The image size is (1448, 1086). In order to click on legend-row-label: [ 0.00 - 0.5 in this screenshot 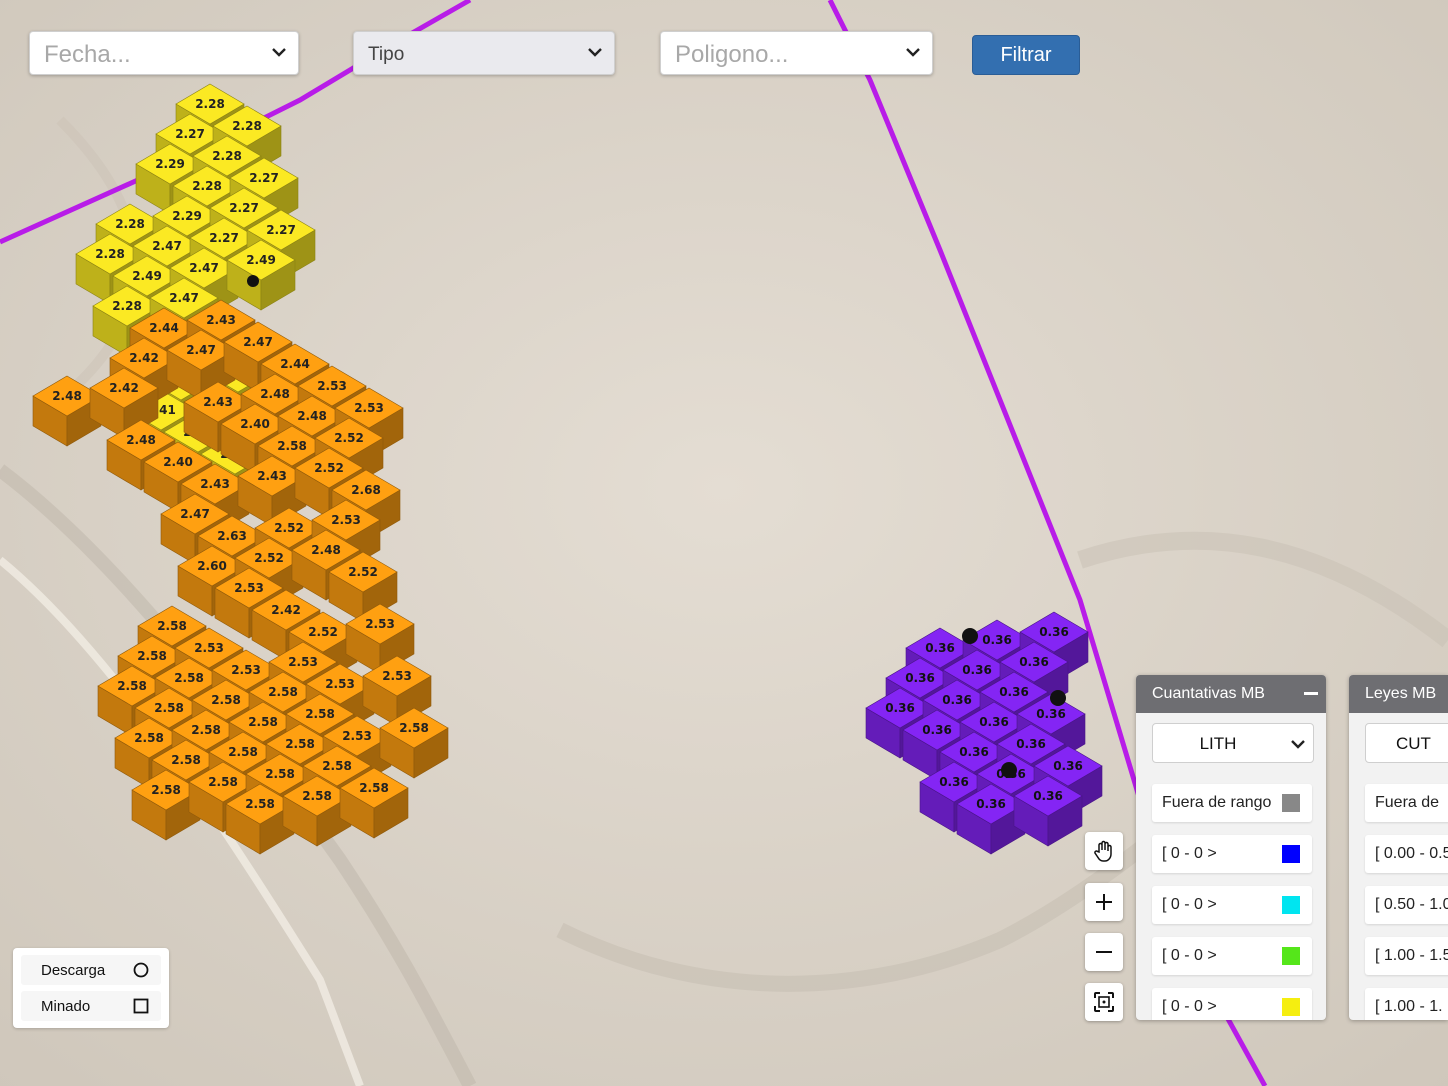, I will do `click(1411, 853)`.